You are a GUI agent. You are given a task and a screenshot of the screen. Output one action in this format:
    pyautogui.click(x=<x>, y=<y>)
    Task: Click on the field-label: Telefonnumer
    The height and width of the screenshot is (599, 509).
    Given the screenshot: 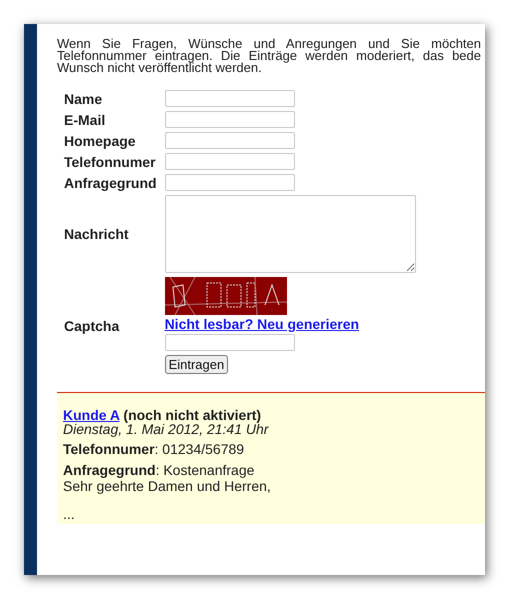 What is the action you would take?
    pyautogui.click(x=110, y=162)
    